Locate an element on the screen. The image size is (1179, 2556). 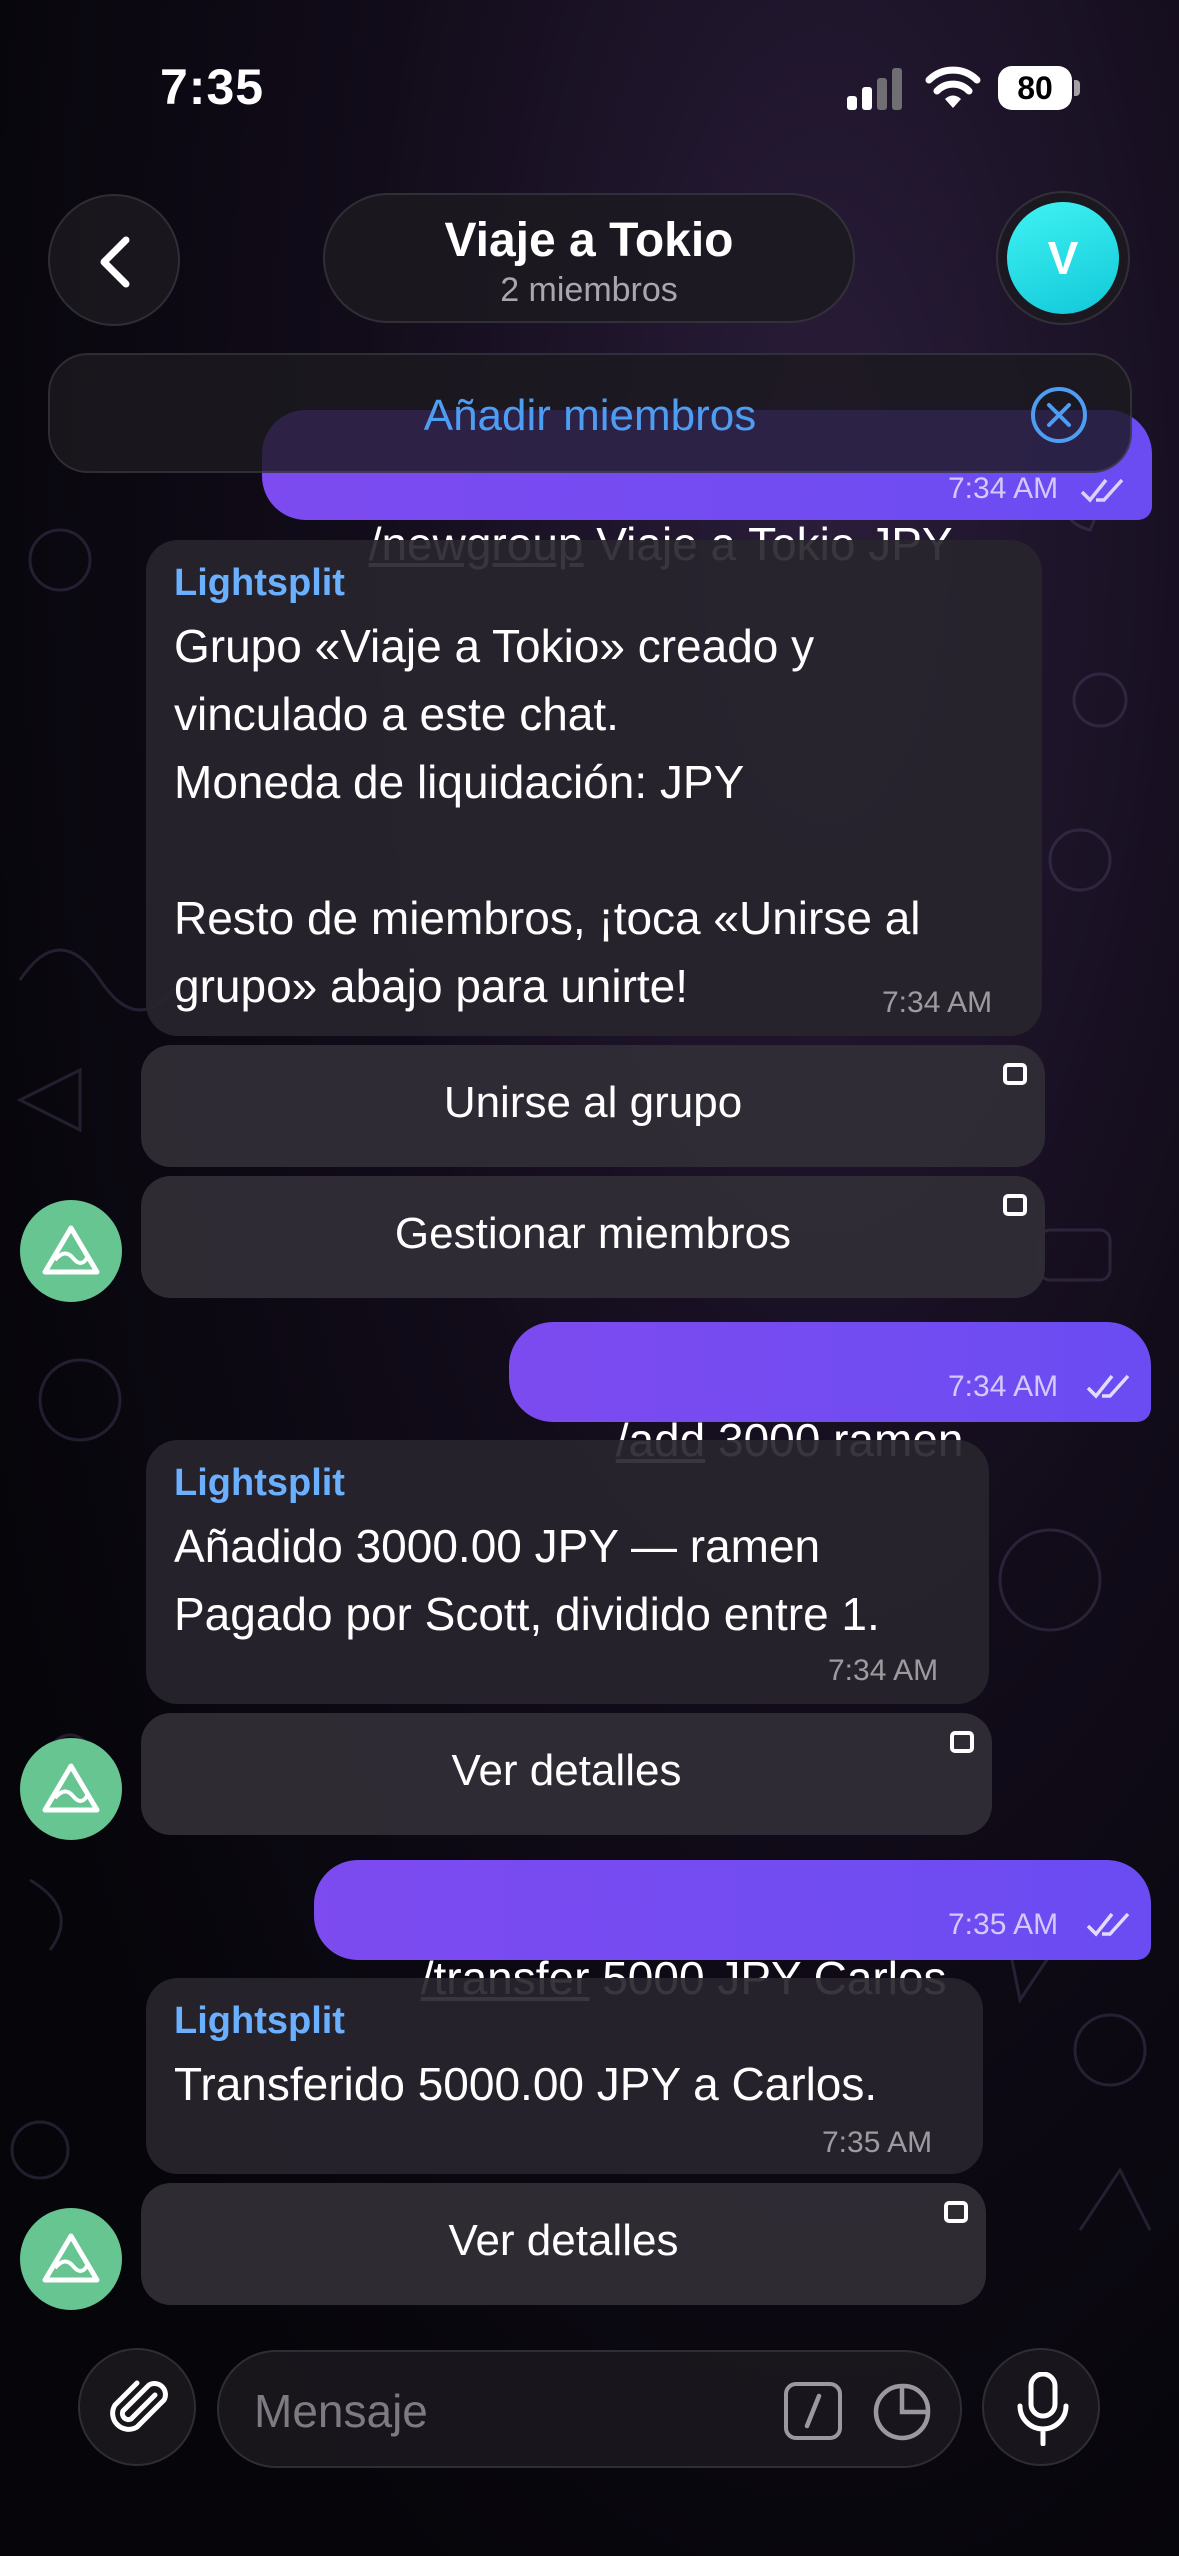
message-line: Transferido 5000.00 JPY a Carlos. is located at coordinates (526, 2084).